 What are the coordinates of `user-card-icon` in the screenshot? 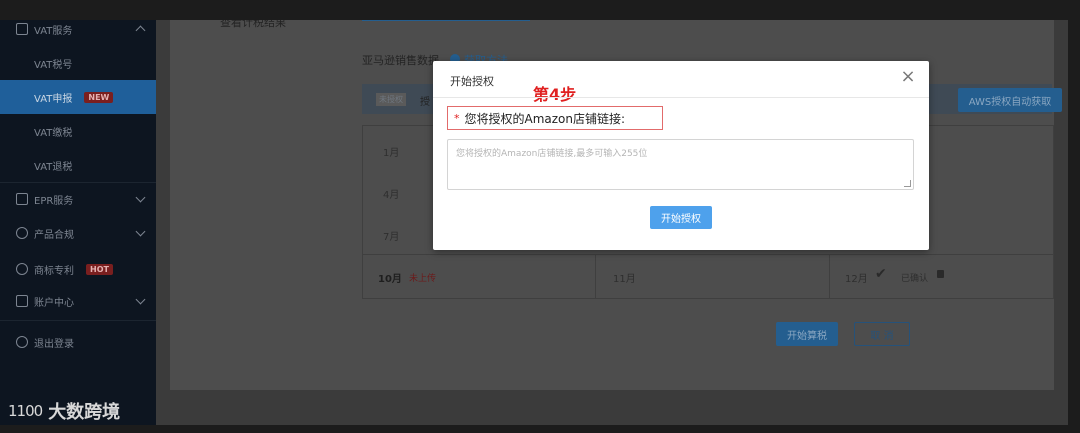 It's located at (22, 301).